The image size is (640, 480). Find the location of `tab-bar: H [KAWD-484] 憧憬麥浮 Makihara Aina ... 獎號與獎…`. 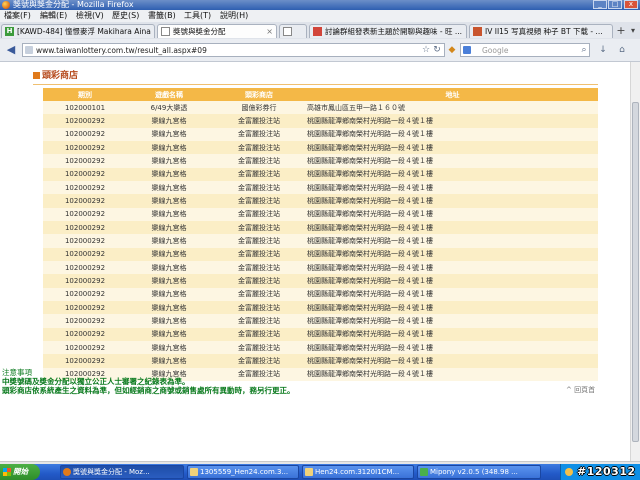

tab-bar: H [KAWD-484] 憧憬麥浮 Makihara Aina ... 獎號與獎… is located at coordinates (320, 31).